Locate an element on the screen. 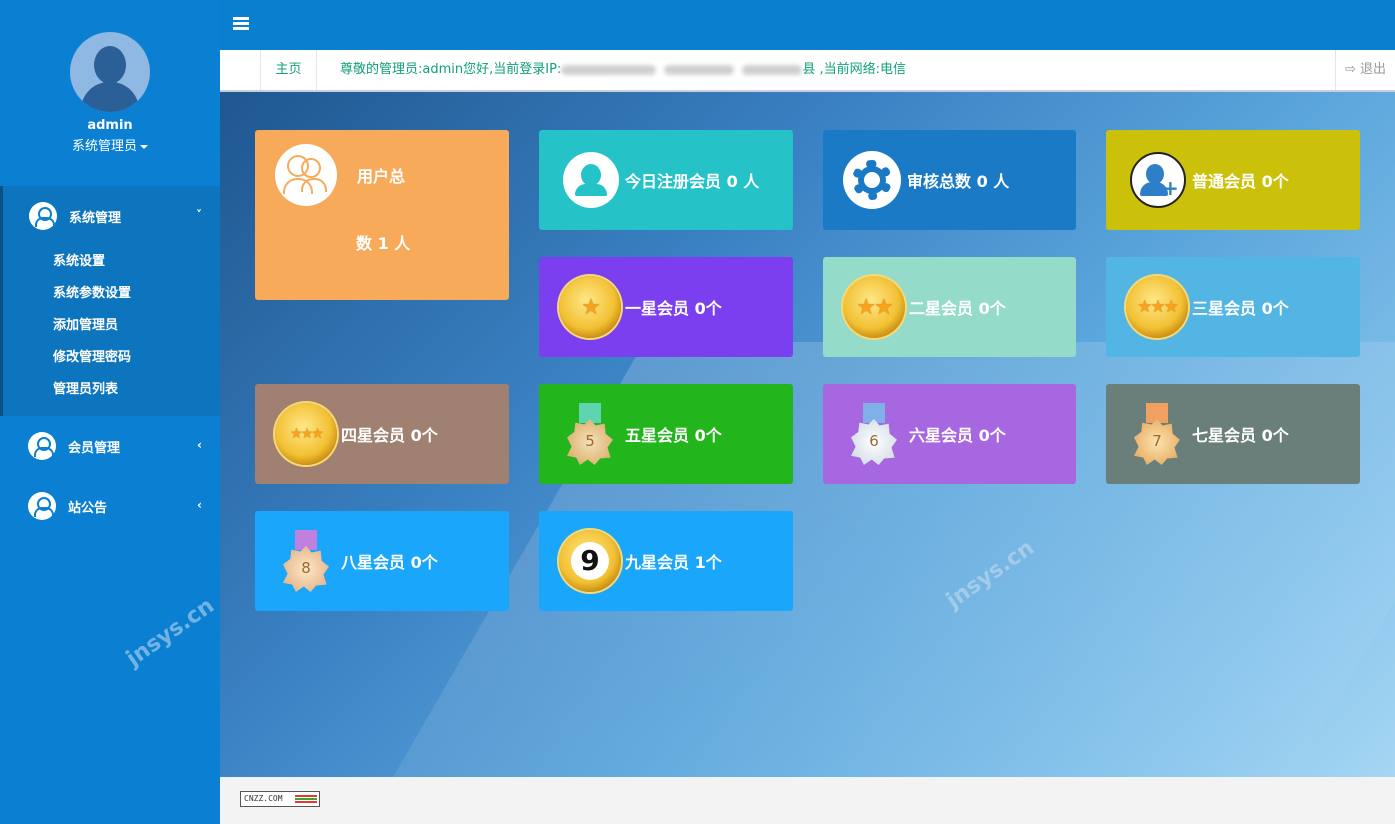 This screenshot has height=824, width=1395. user-profile: admin 系统管理员 is located at coordinates (110, 93).